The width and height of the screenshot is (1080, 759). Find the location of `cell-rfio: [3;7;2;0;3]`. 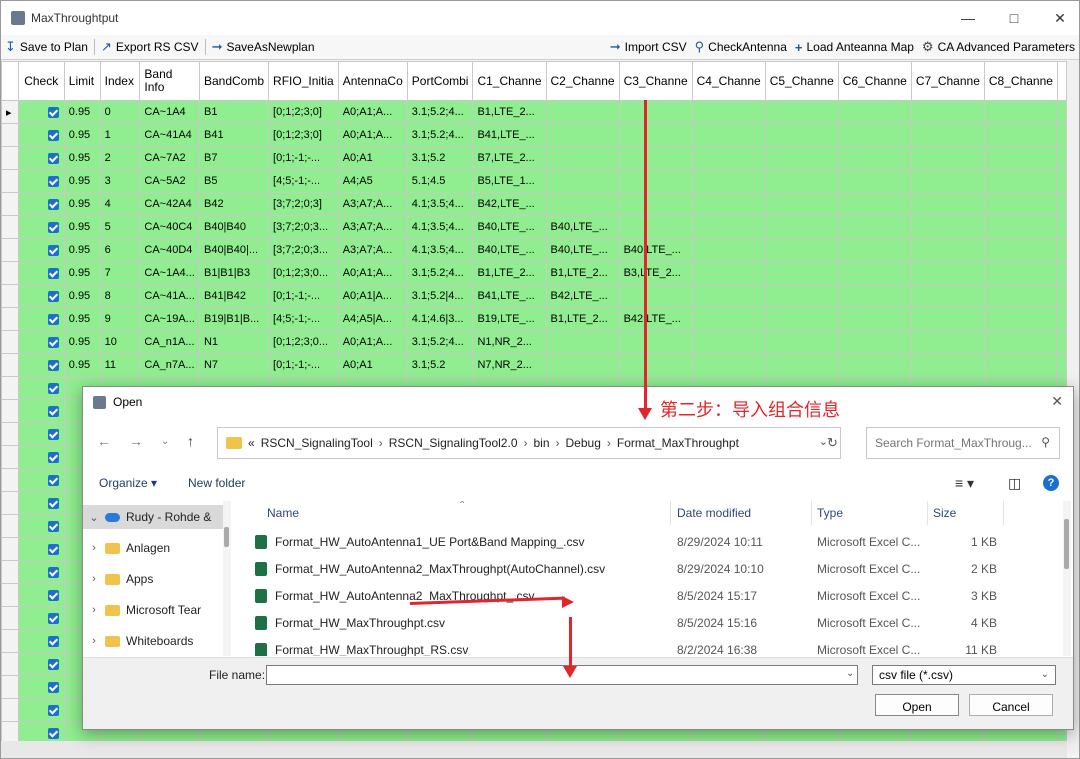

cell-rfio: [3;7;2;0;3] is located at coordinates (303, 204).